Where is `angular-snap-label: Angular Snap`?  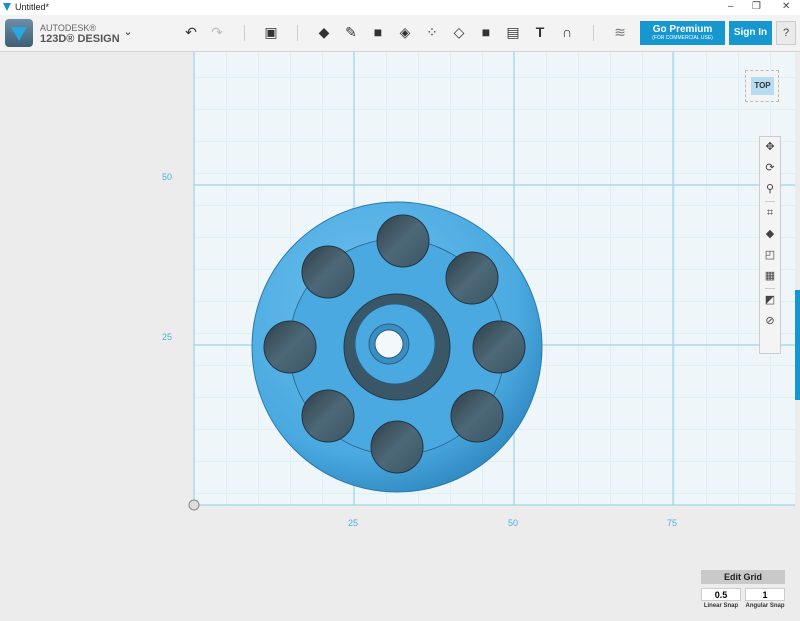
angular-snap-label: Angular Snap is located at coordinates (765, 606).